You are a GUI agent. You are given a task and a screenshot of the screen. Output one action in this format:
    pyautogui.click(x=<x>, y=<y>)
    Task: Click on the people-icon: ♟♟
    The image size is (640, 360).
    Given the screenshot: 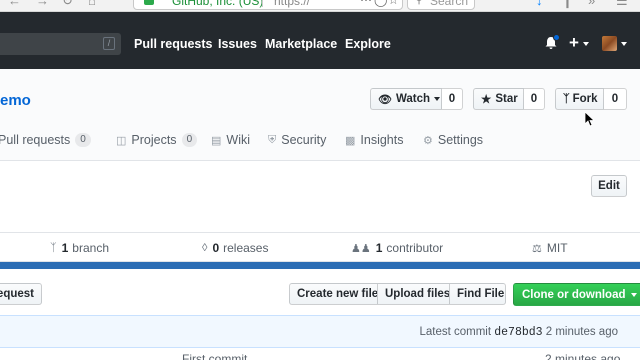 What is the action you would take?
    pyautogui.click(x=361, y=248)
    